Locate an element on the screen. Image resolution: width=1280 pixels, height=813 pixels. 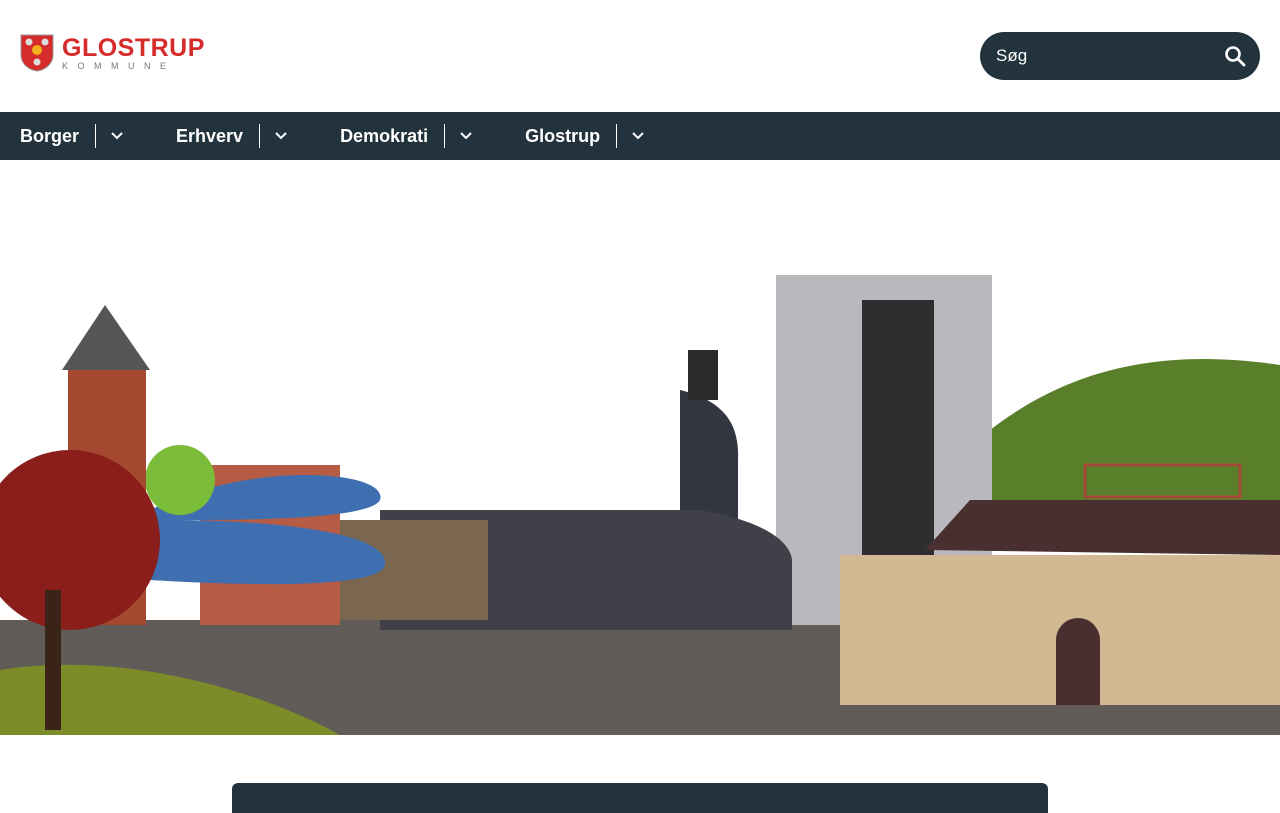
nav-link: Erhverv is located at coordinates (209, 136).